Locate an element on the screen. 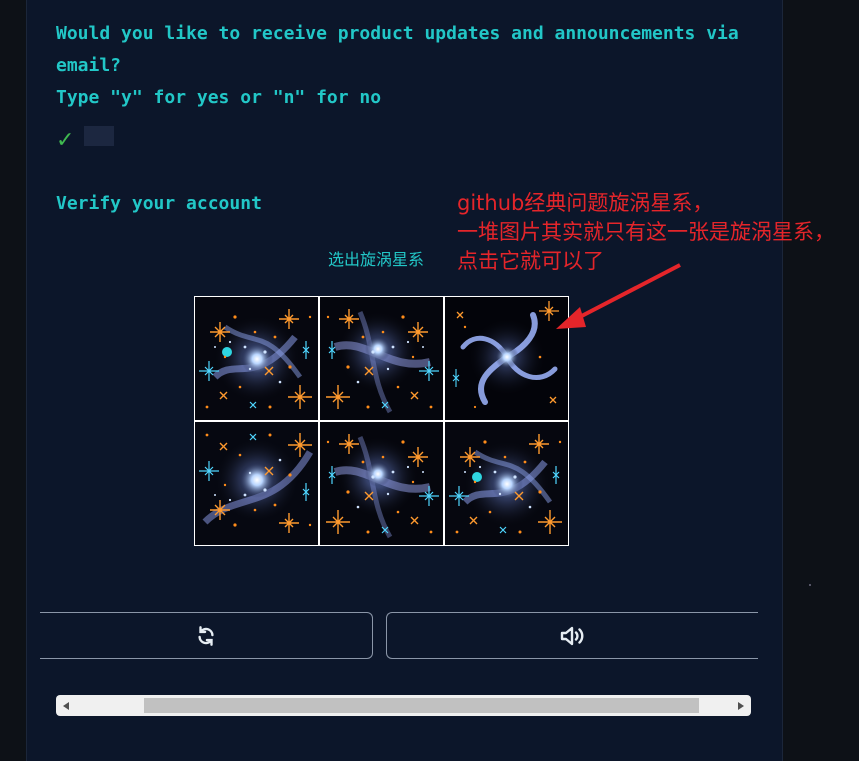  scroll-left-icon is located at coordinates (66, 705).